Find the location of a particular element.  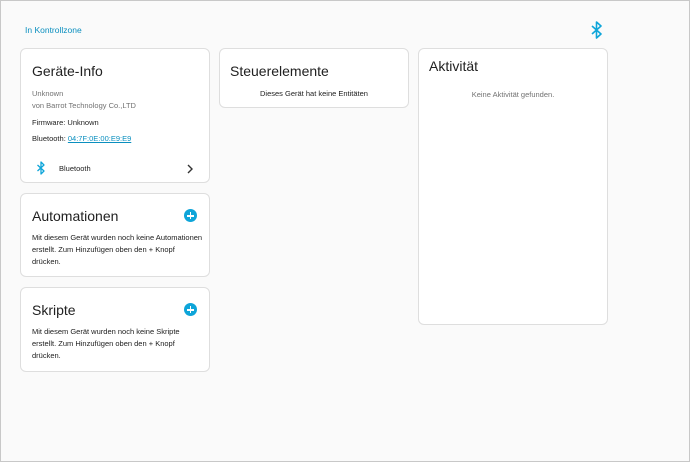

controls-empty-text: Dieses Gerät hat keine Entitäten is located at coordinates (314, 93).